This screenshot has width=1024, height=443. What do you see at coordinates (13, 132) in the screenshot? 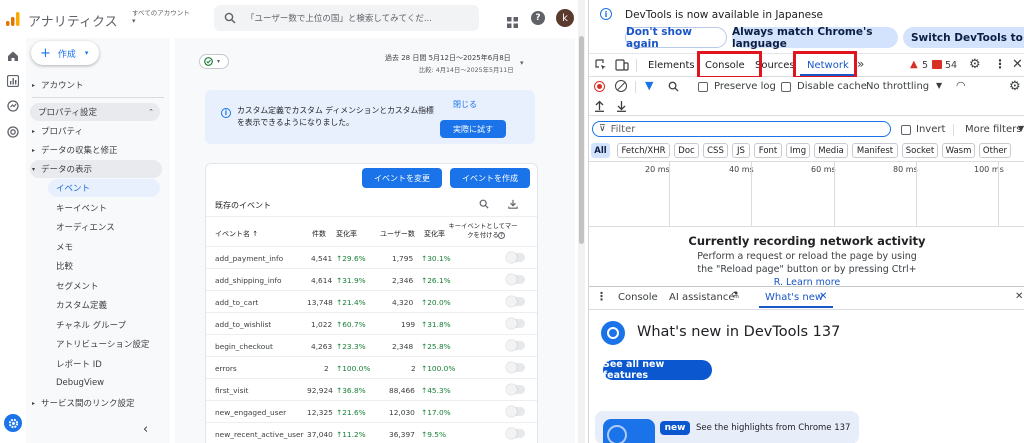
I see `advertising-icon` at bounding box center [13, 132].